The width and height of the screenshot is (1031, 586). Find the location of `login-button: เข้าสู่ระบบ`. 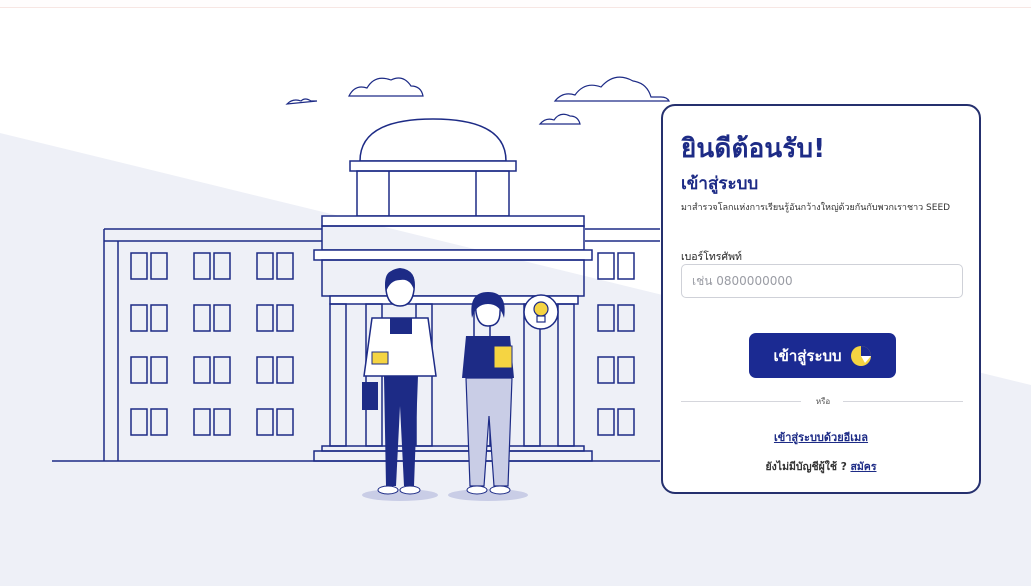

login-button: เข้าสู่ระบบ is located at coordinates (822, 355).